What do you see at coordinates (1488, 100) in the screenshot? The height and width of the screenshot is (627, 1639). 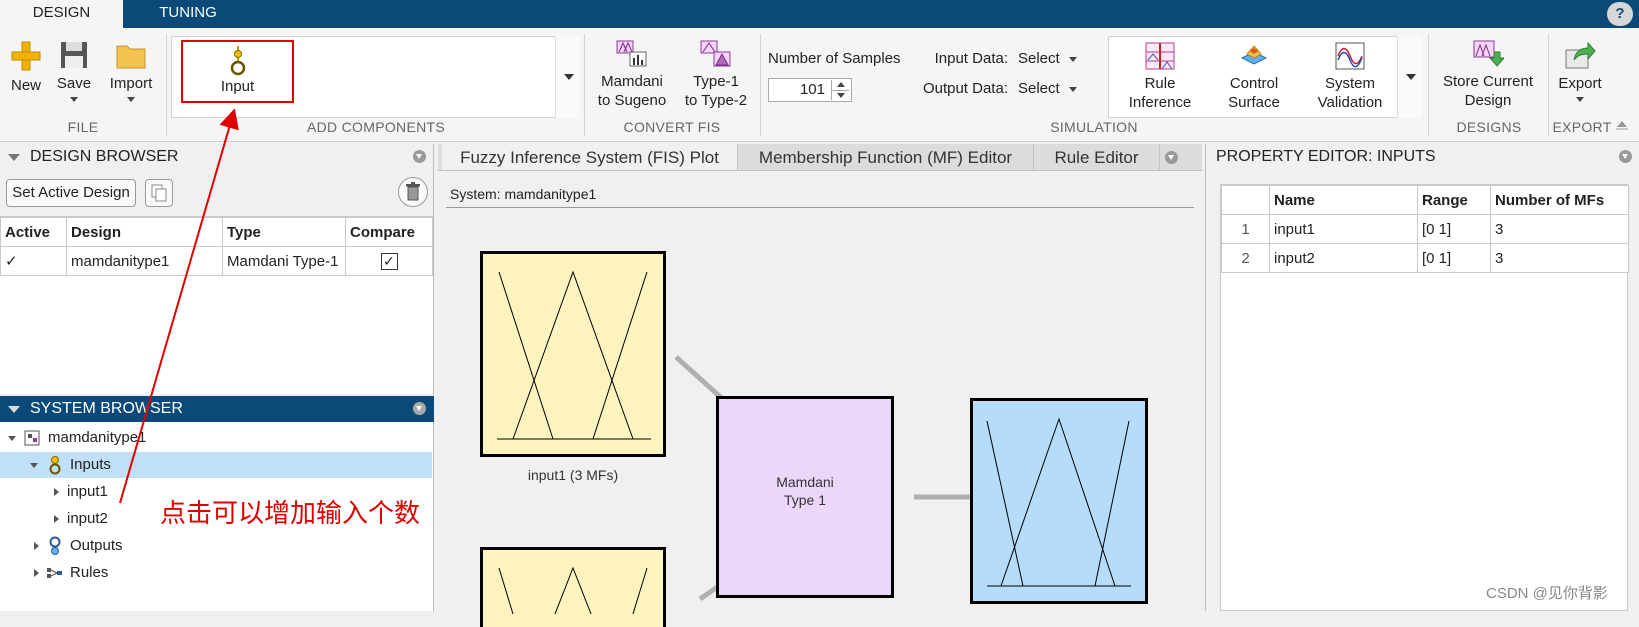 I see `store-design-label-2: Design` at bounding box center [1488, 100].